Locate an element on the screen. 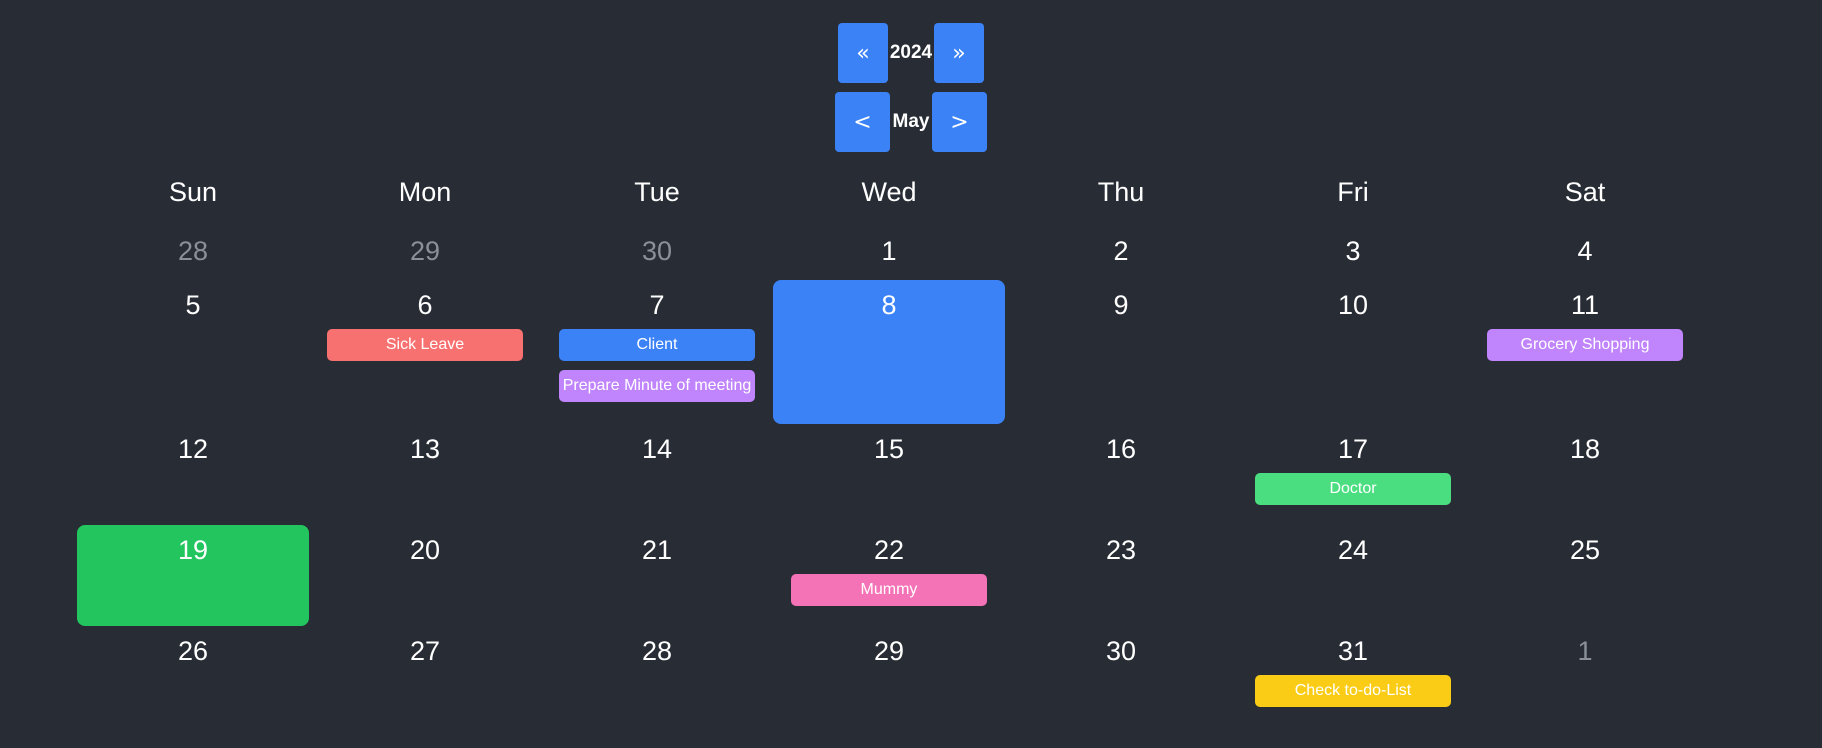 This screenshot has height=748, width=1822. day-cell: 2 is located at coordinates (1121, 253).